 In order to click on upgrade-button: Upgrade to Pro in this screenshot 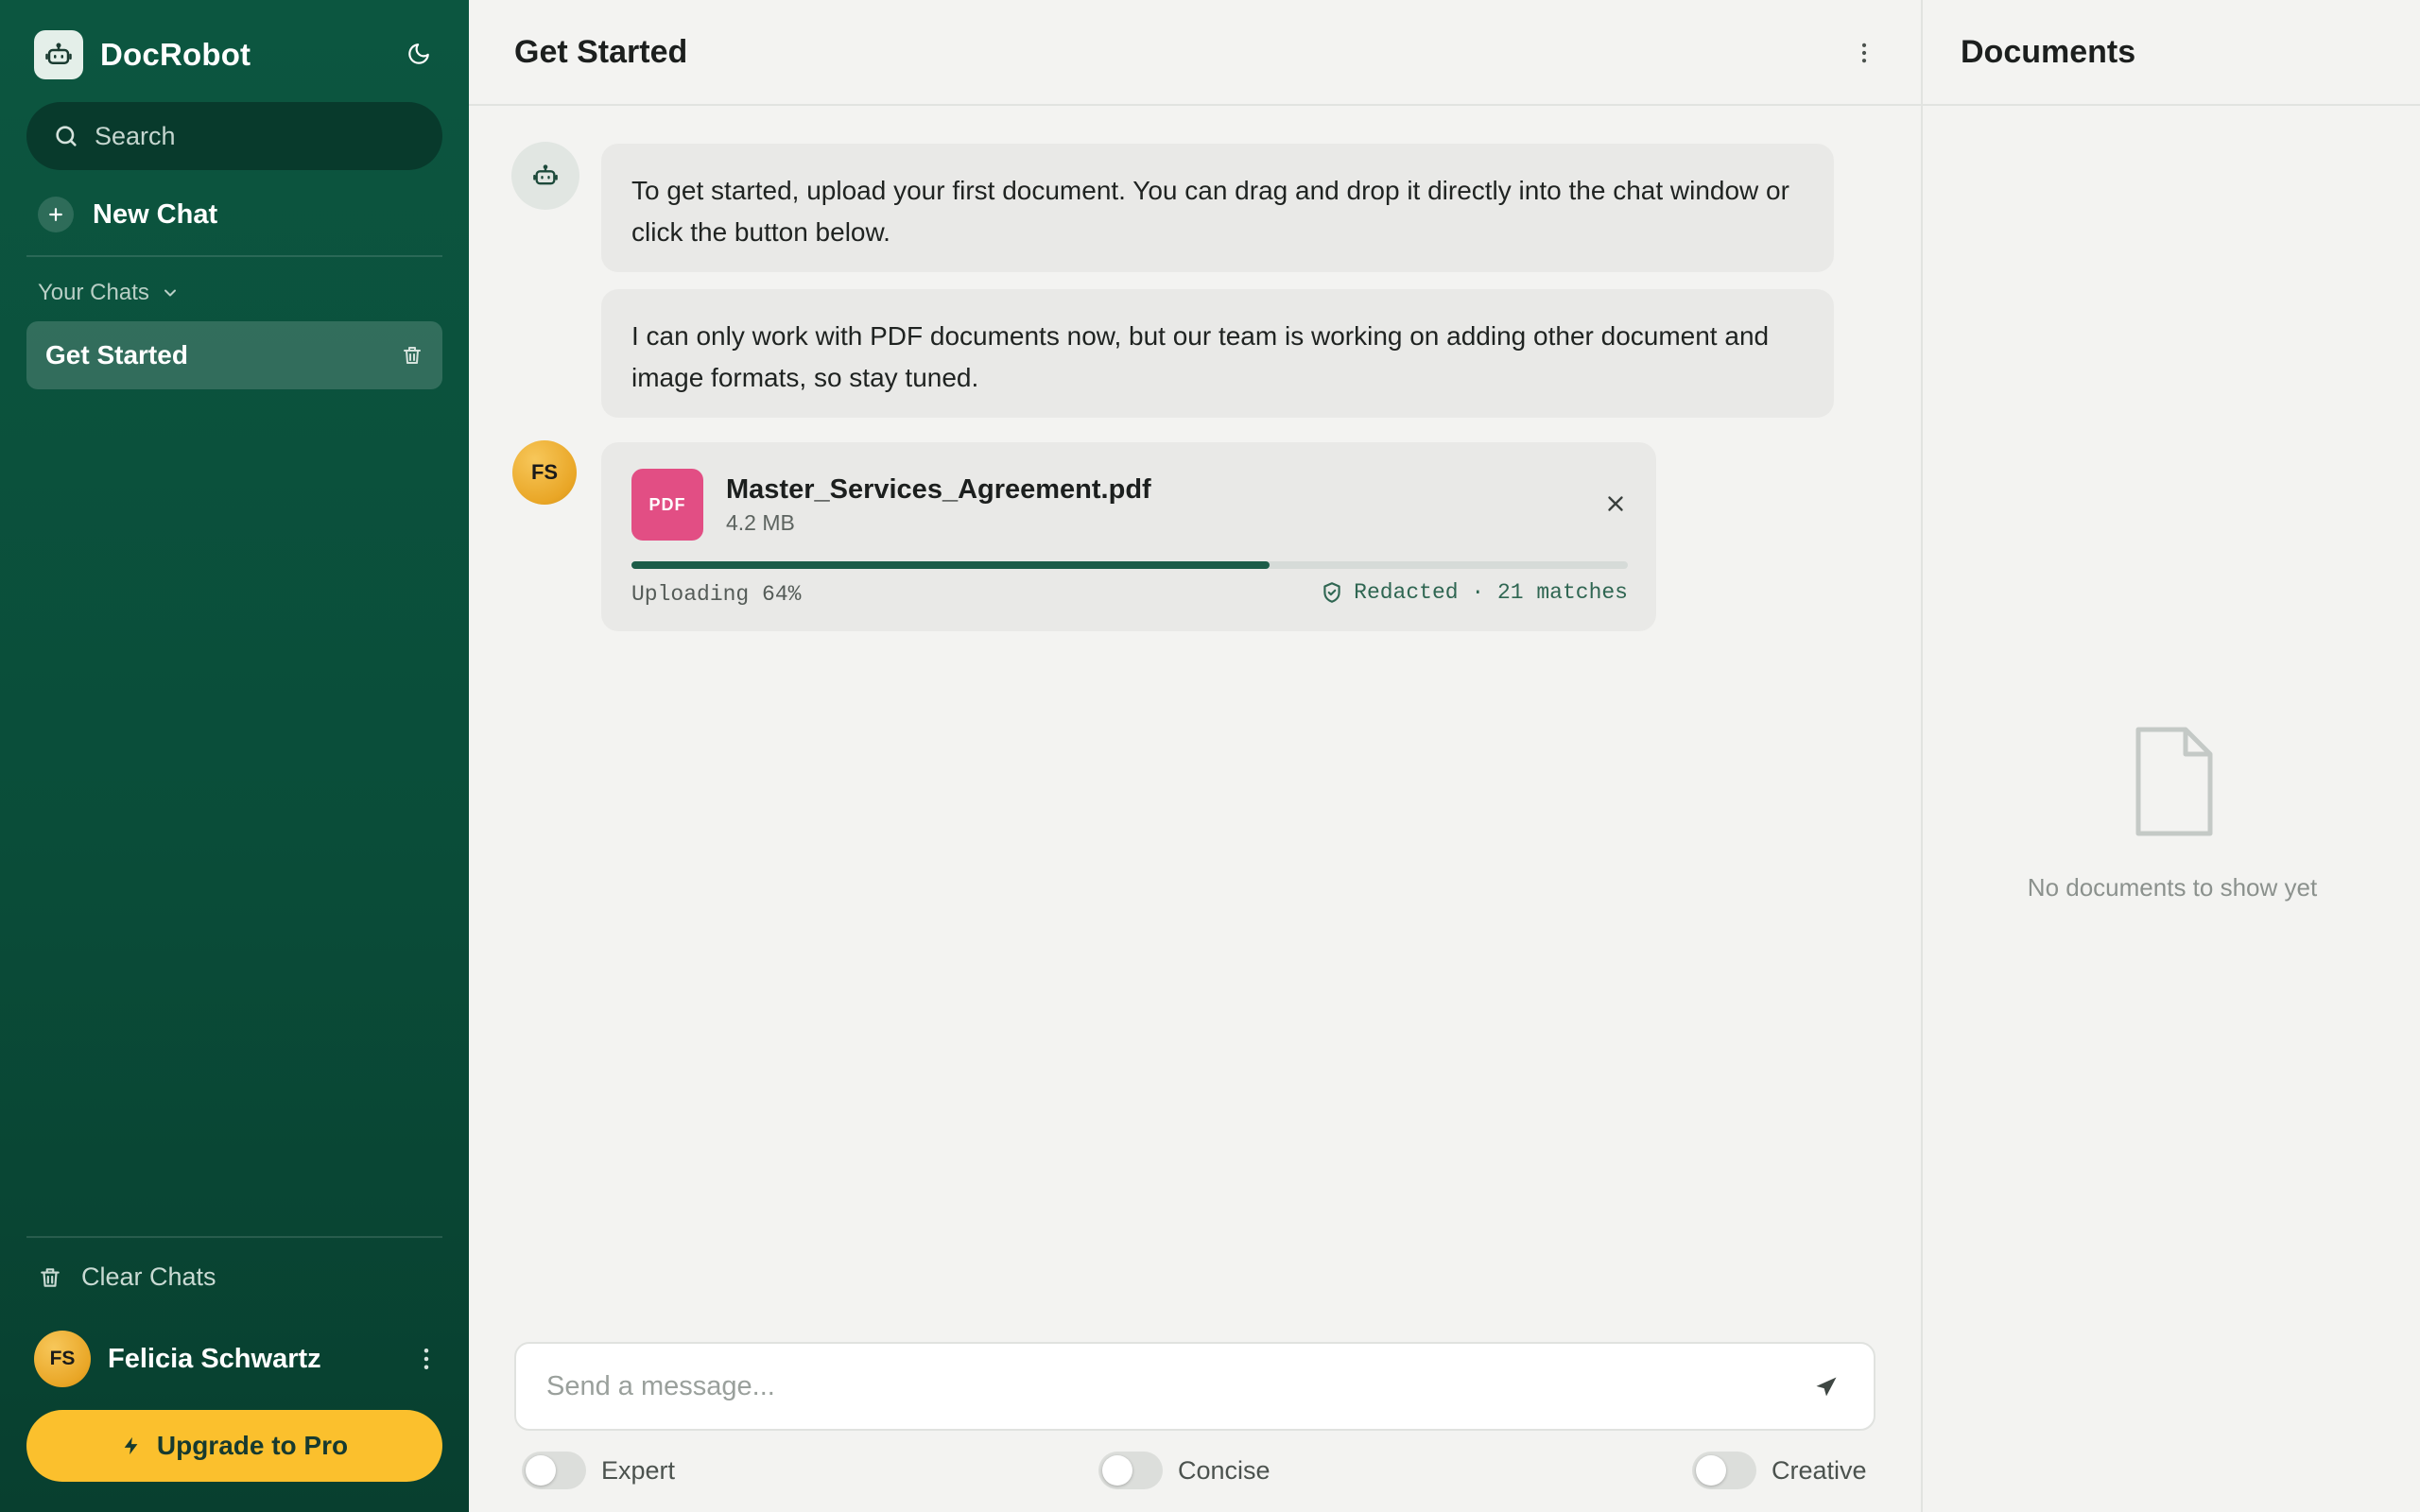, I will do `click(234, 1446)`.